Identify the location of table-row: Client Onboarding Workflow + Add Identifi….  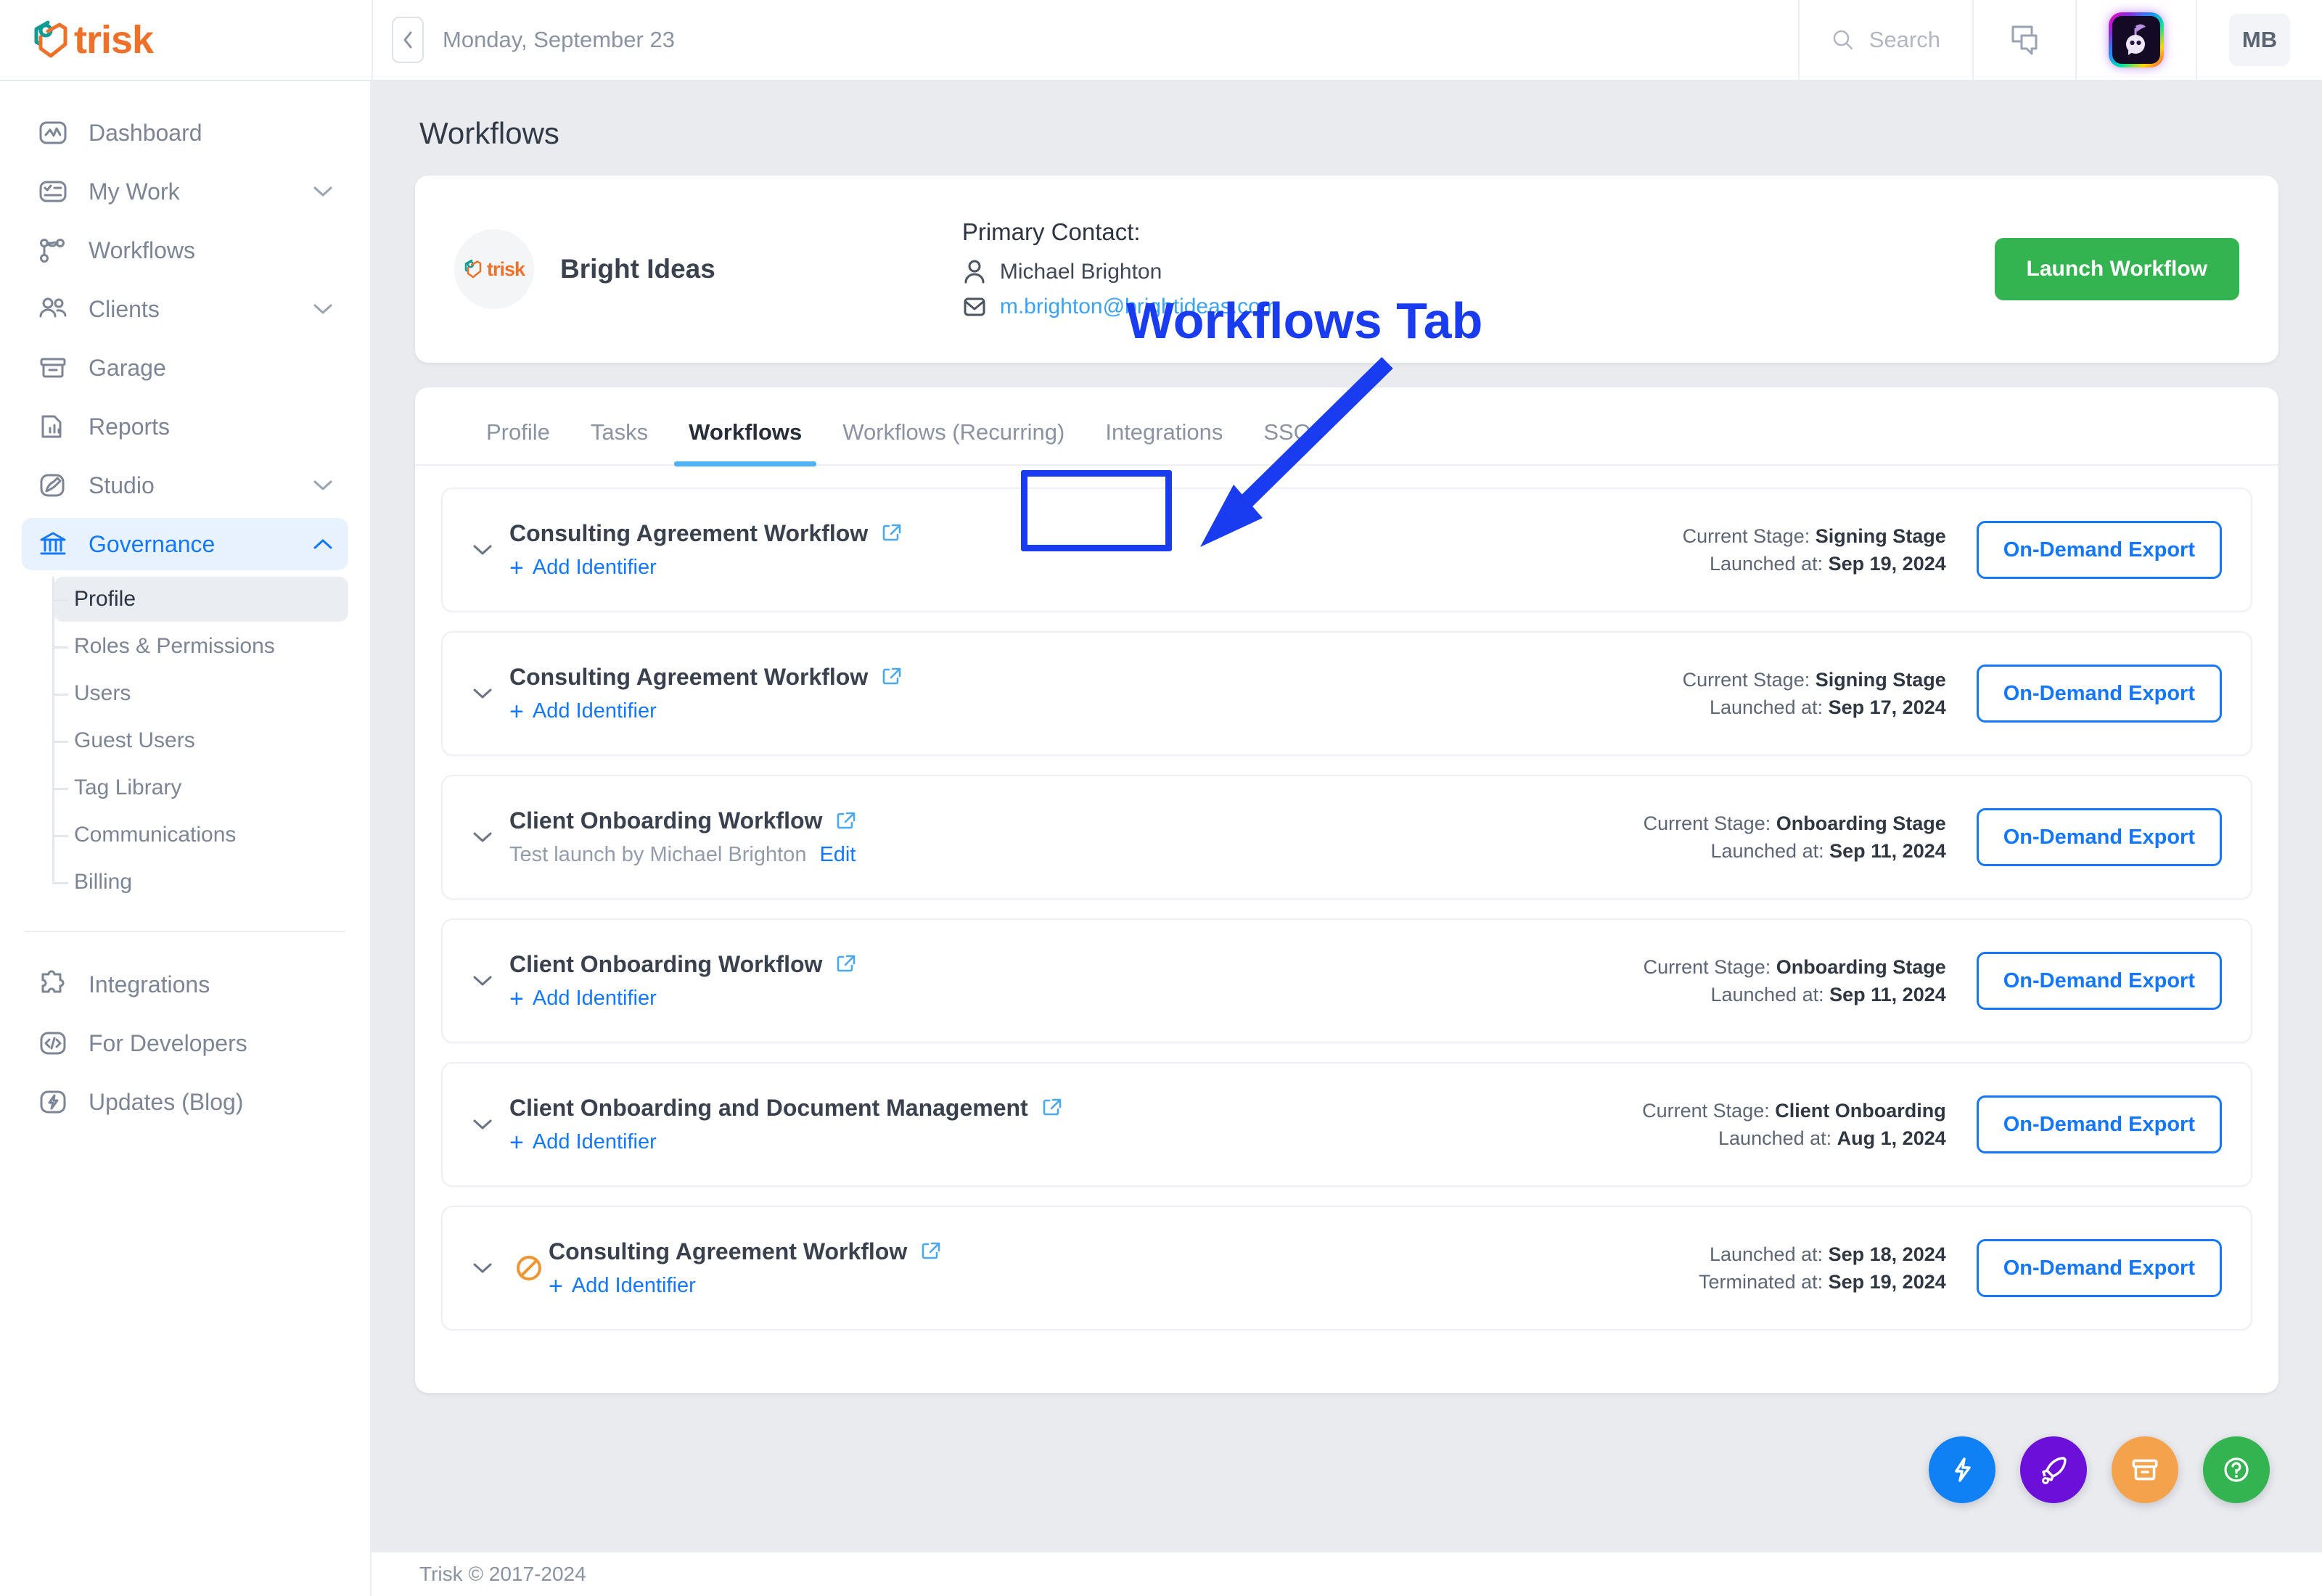
(1346, 980).